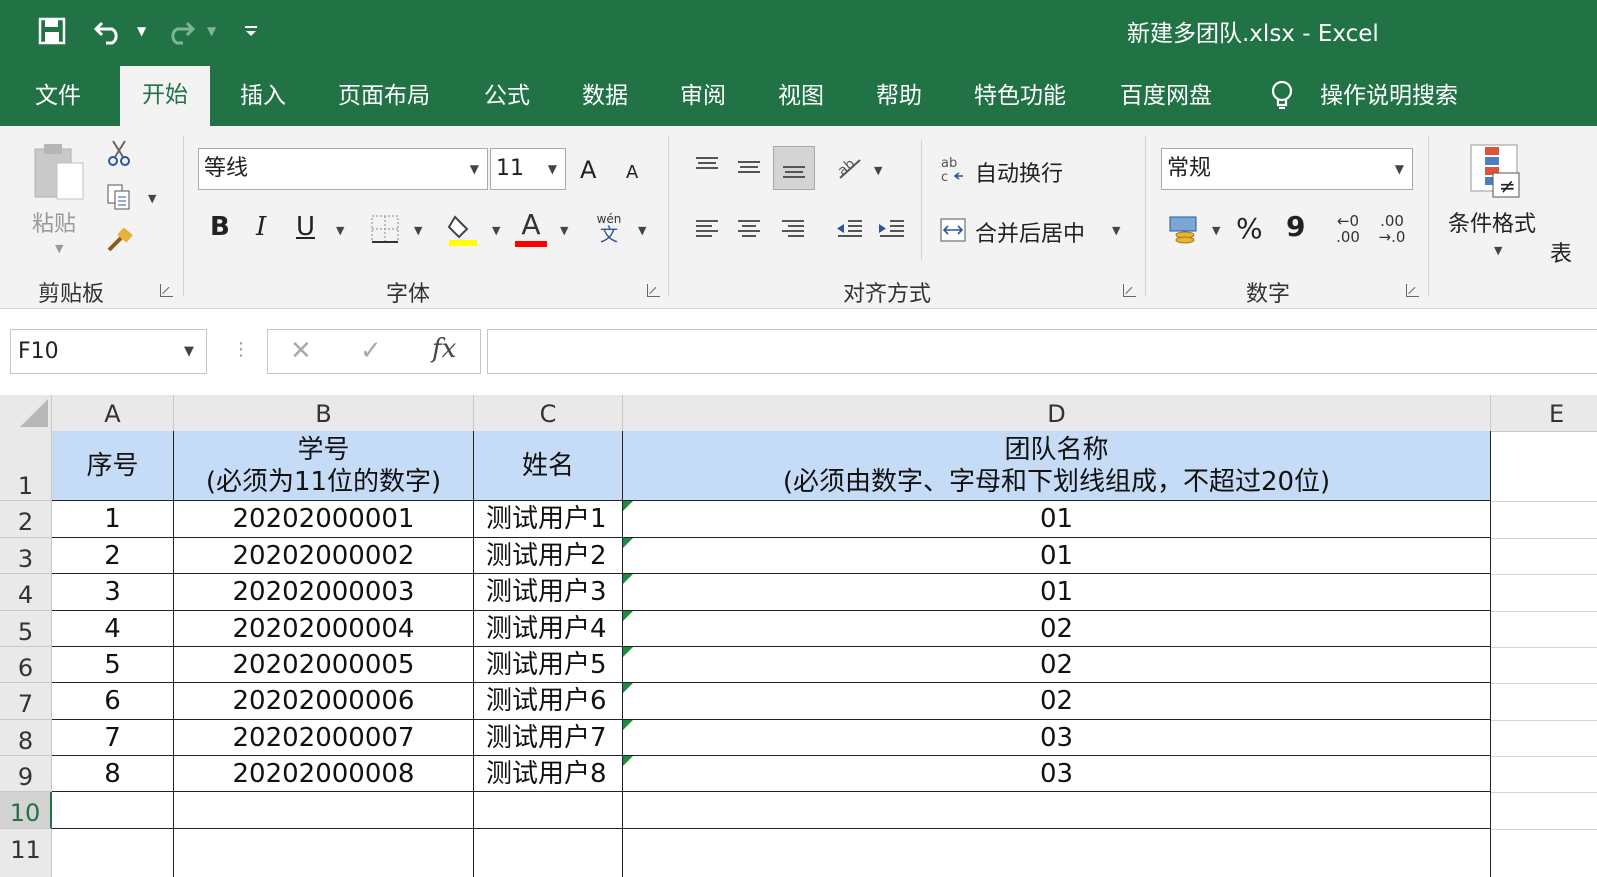 Image resolution: width=1597 pixels, height=877 pixels. I want to click on redo-icon, so click(180, 31).